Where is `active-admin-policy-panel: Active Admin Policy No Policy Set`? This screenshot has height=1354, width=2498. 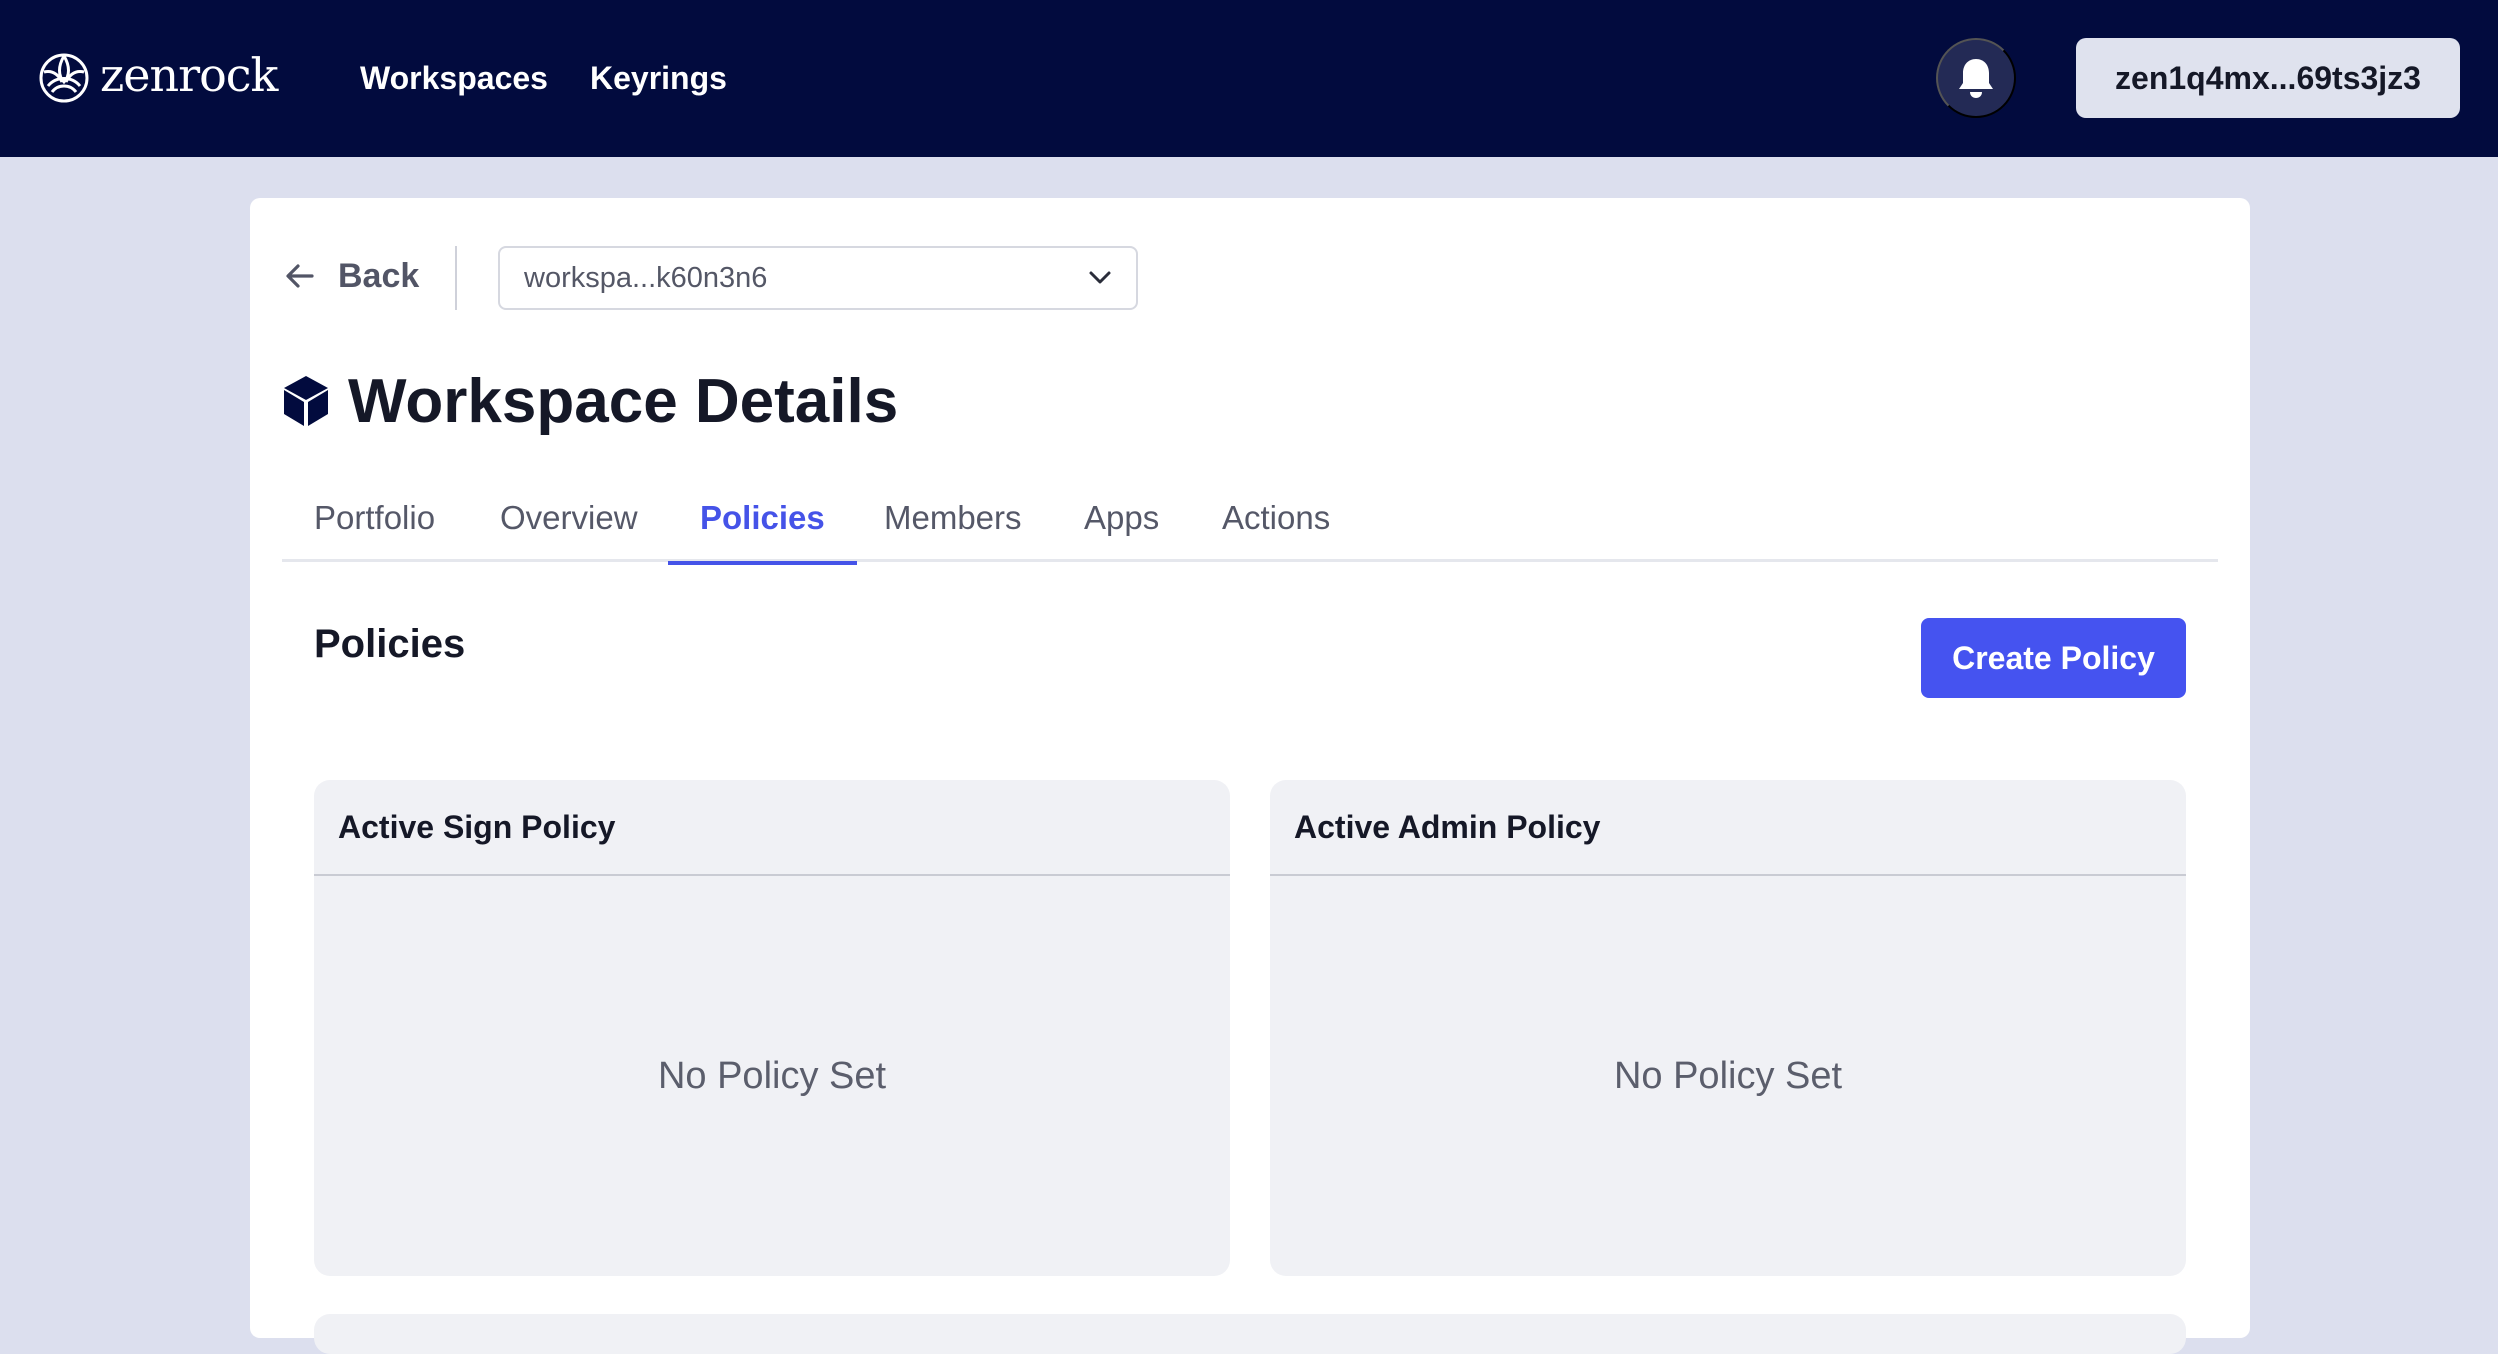 active-admin-policy-panel: Active Admin Policy No Policy Set is located at coordinates (1728, 1028).